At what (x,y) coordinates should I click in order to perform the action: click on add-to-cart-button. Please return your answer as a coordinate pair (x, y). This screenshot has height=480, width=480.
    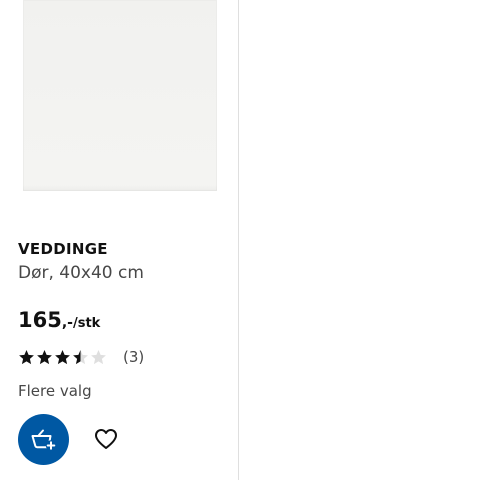
    Looking at the image, I should click on (43, 439).